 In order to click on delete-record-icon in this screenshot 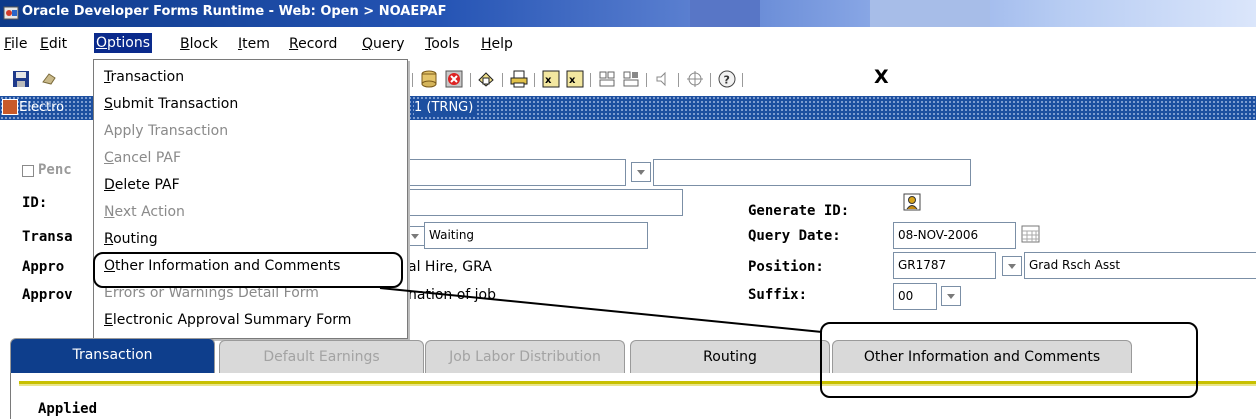, I will do `click(454, 79)`.